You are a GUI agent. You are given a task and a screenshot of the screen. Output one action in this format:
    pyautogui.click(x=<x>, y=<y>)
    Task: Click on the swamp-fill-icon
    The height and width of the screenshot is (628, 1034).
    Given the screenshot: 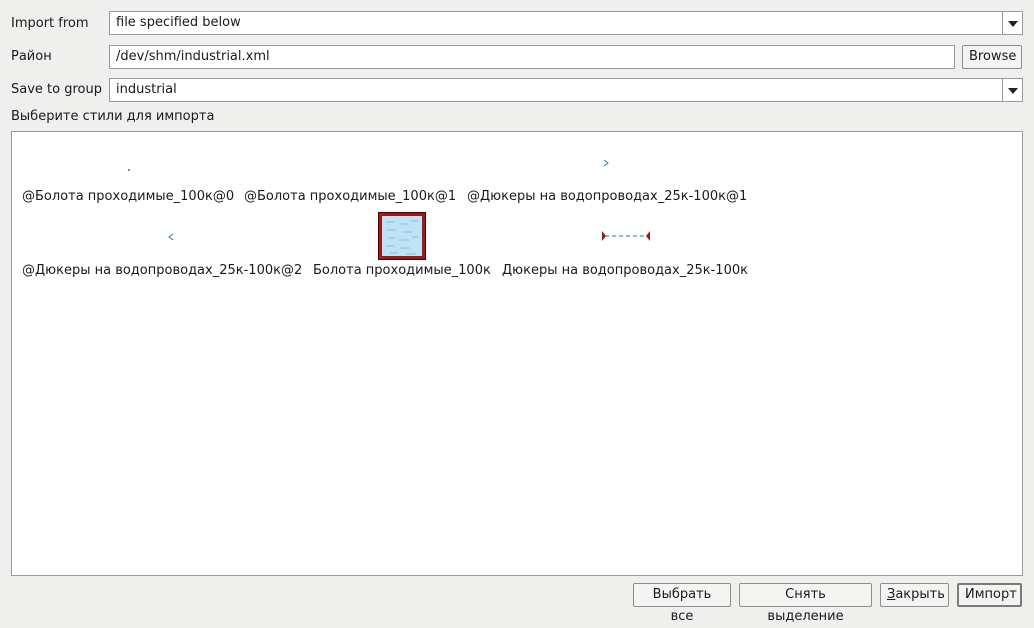 What is the action you would take?
    pyautogui.click(x=402, y=238)
    